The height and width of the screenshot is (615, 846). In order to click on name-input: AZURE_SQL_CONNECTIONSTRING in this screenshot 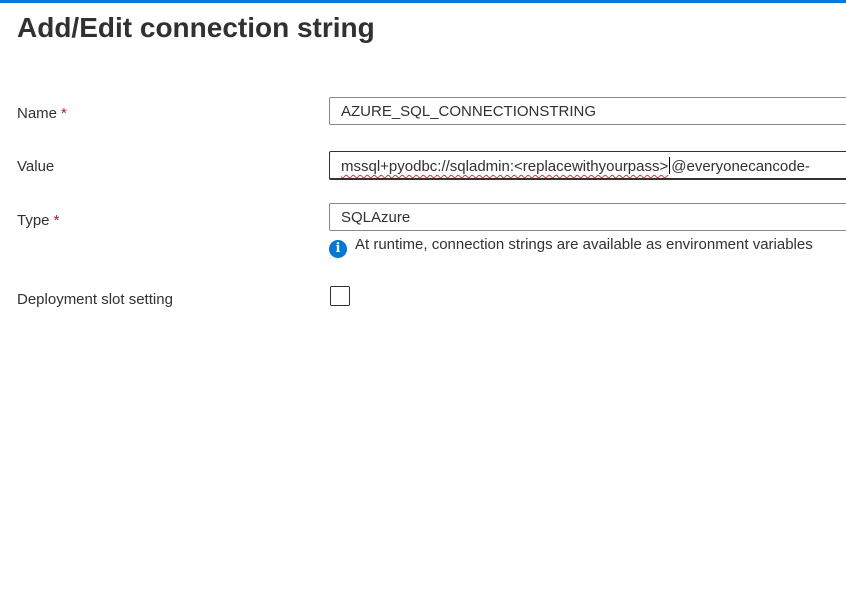, I will do `click(587, 111)`.